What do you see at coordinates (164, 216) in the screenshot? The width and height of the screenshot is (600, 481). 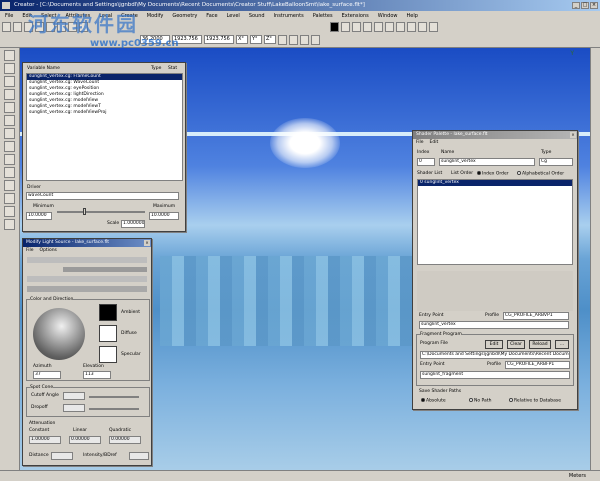 I see `maximum-field: 10.0000` at bounding box center [164, 216].